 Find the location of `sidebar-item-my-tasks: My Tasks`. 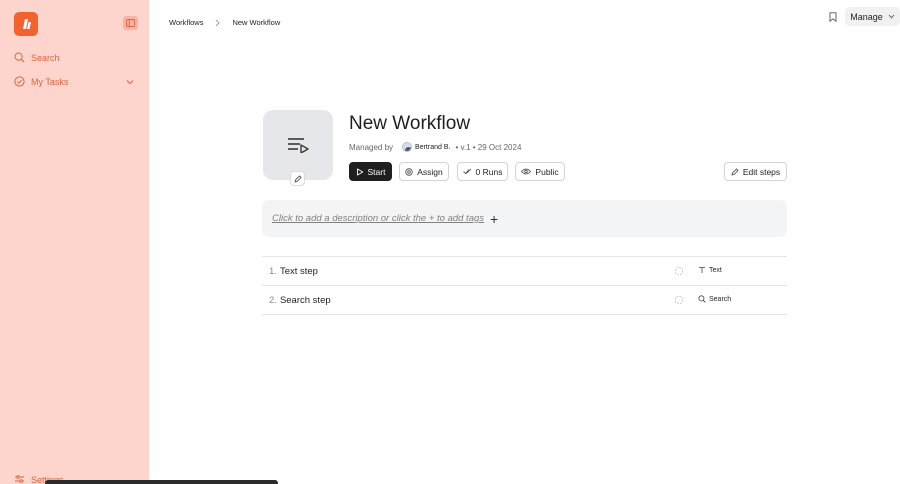

sidebar-item-my-tasks: My Tasks is located at coordinates (74, 81).